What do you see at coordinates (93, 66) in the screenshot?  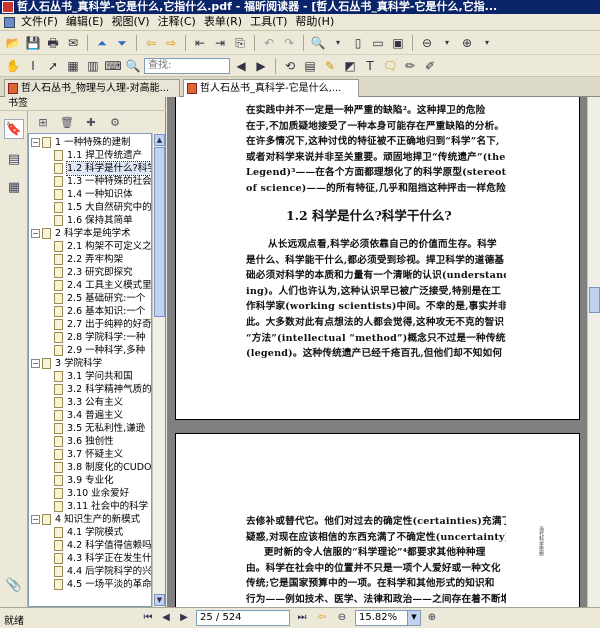 I see `columns-icon: ▥` at bounding box center [93, 66].